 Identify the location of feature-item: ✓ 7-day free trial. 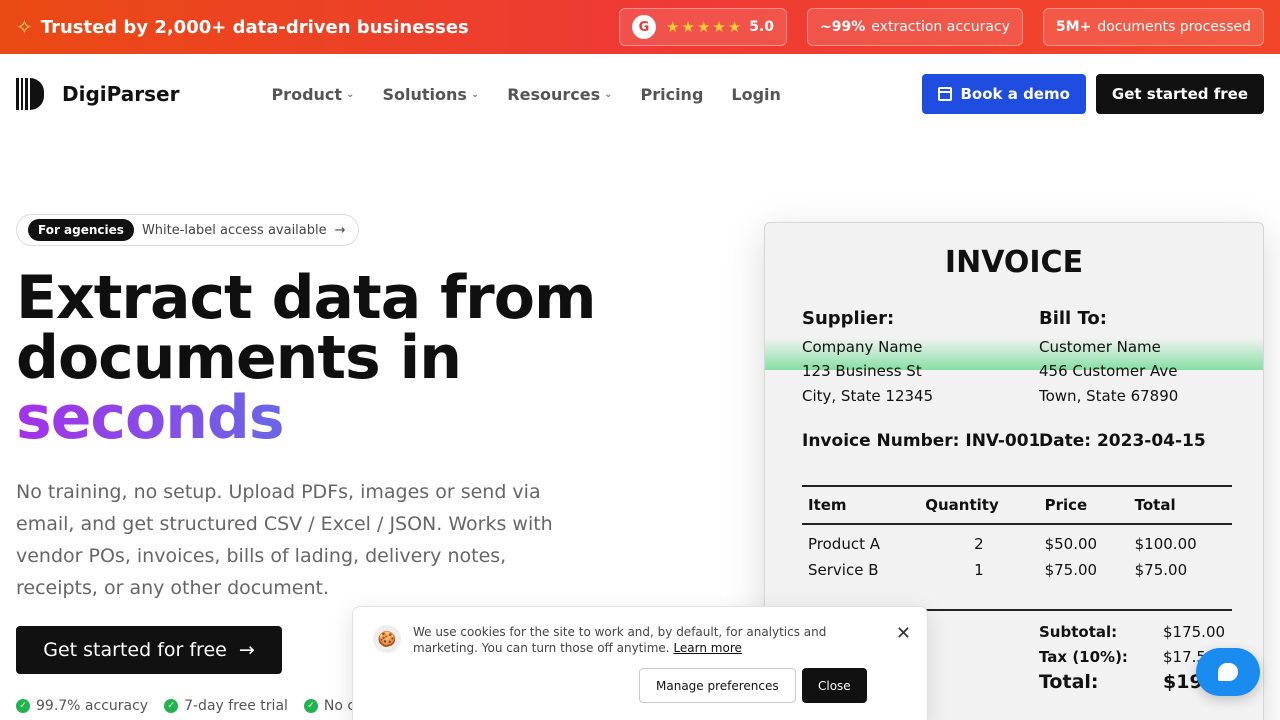
(226, 706).